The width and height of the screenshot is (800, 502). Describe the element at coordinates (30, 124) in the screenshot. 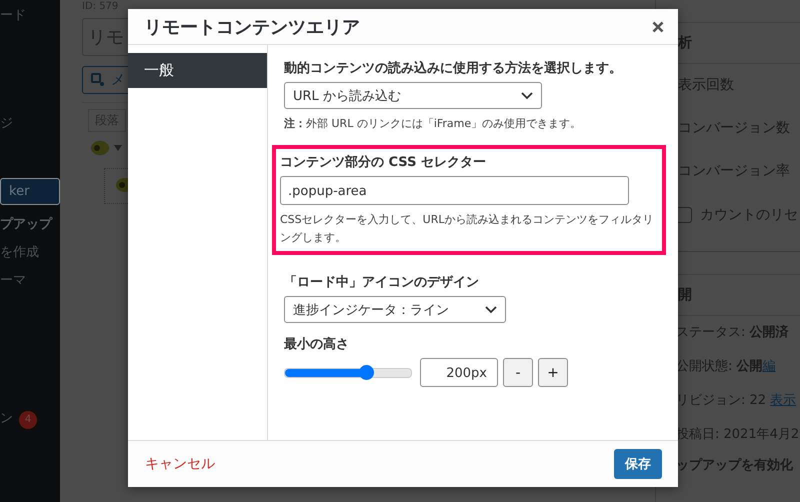

I see `sidebar-item: ジ` at that location.